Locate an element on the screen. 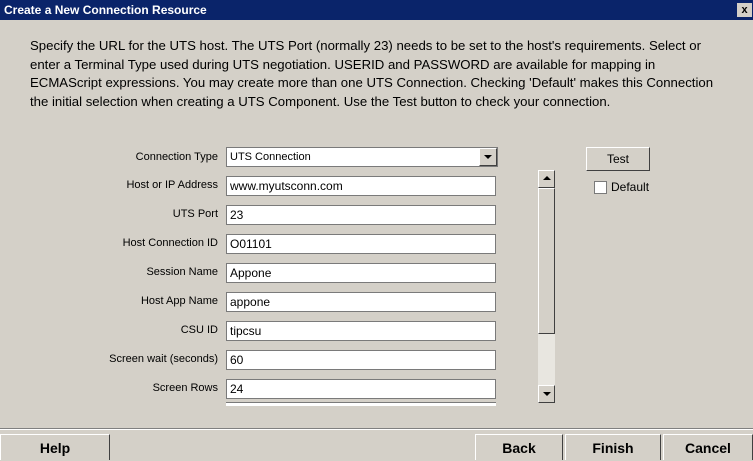 Image resolution: width=753 pixels, height=461 pixels. session-name-input: Appone is located at coordinates (361, 273).